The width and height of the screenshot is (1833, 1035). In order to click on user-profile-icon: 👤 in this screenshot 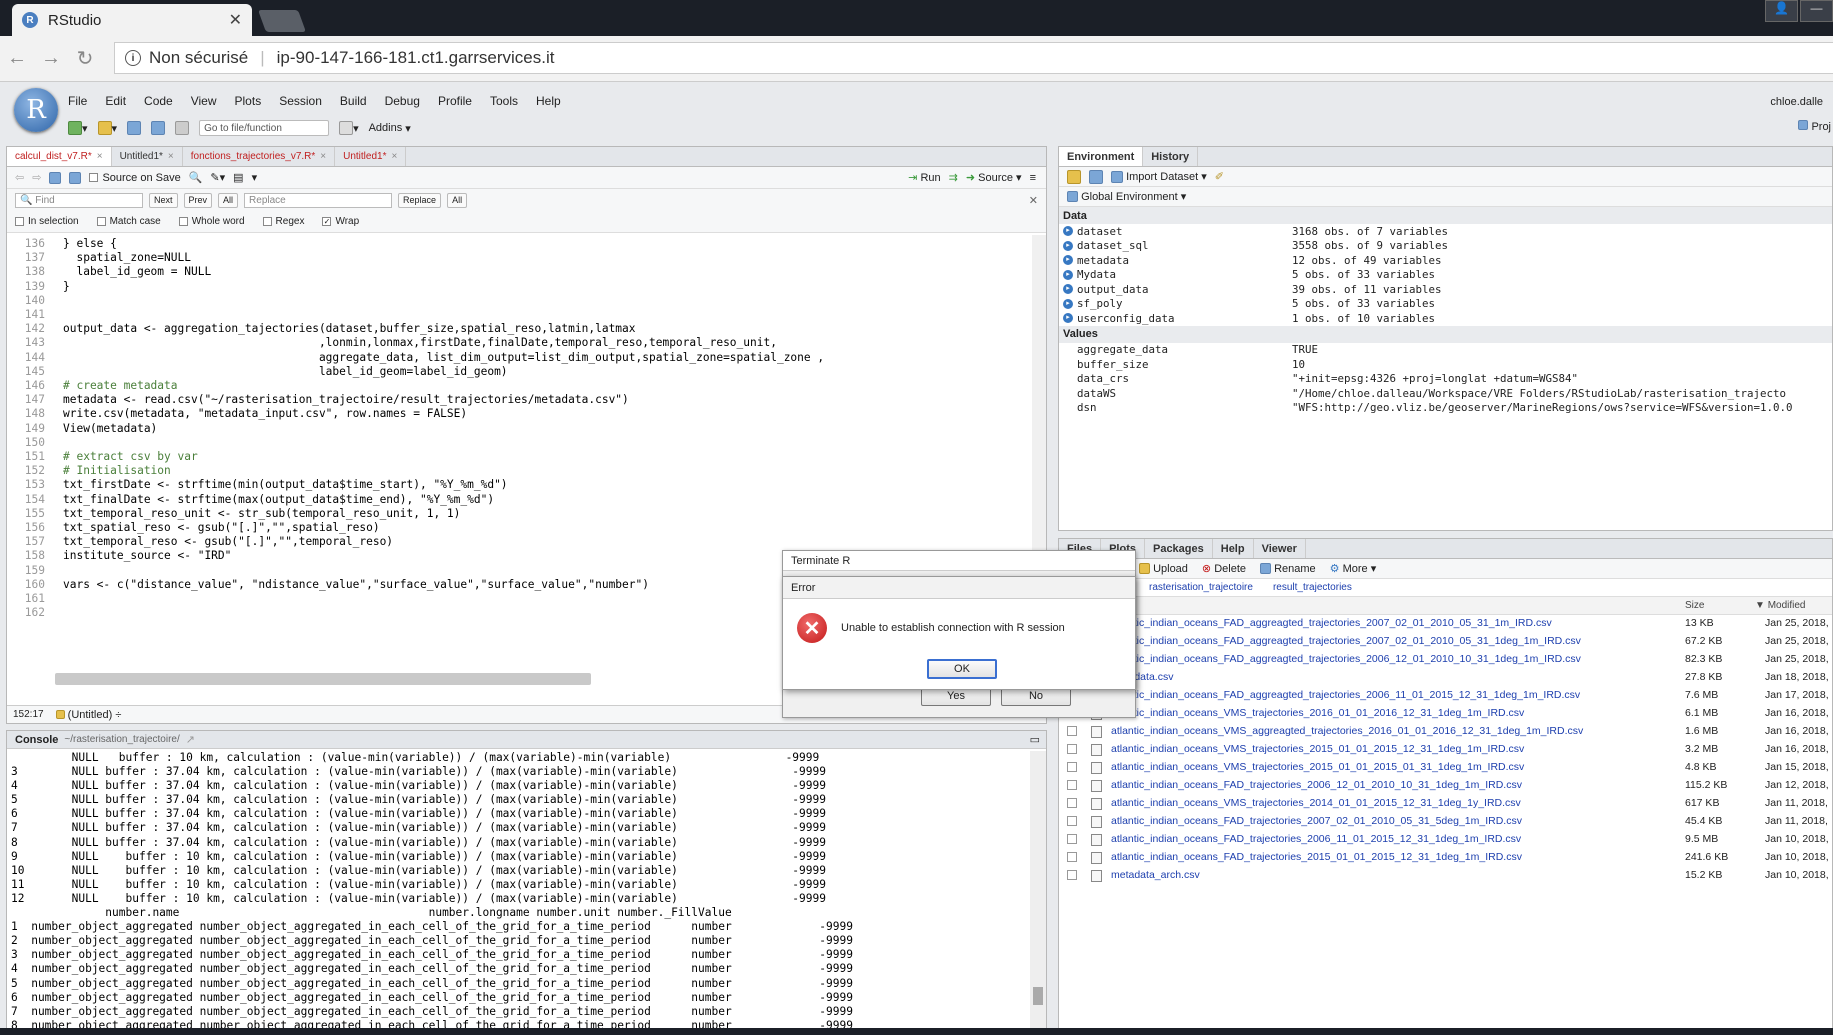, I will do `click(1781, 11)`.